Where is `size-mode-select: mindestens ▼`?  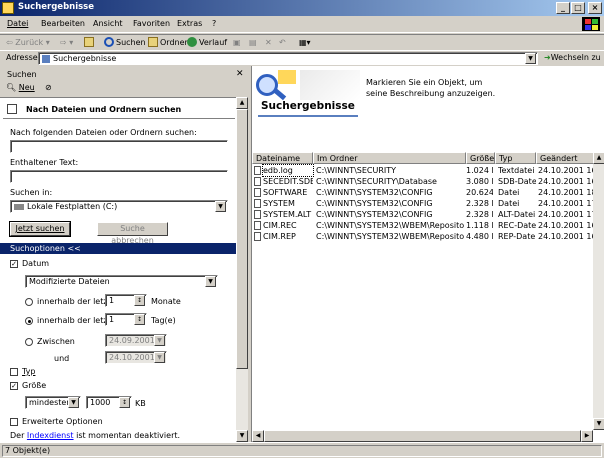 size-mode-select: mindestens ▼ is located at coordinates (53, 402).